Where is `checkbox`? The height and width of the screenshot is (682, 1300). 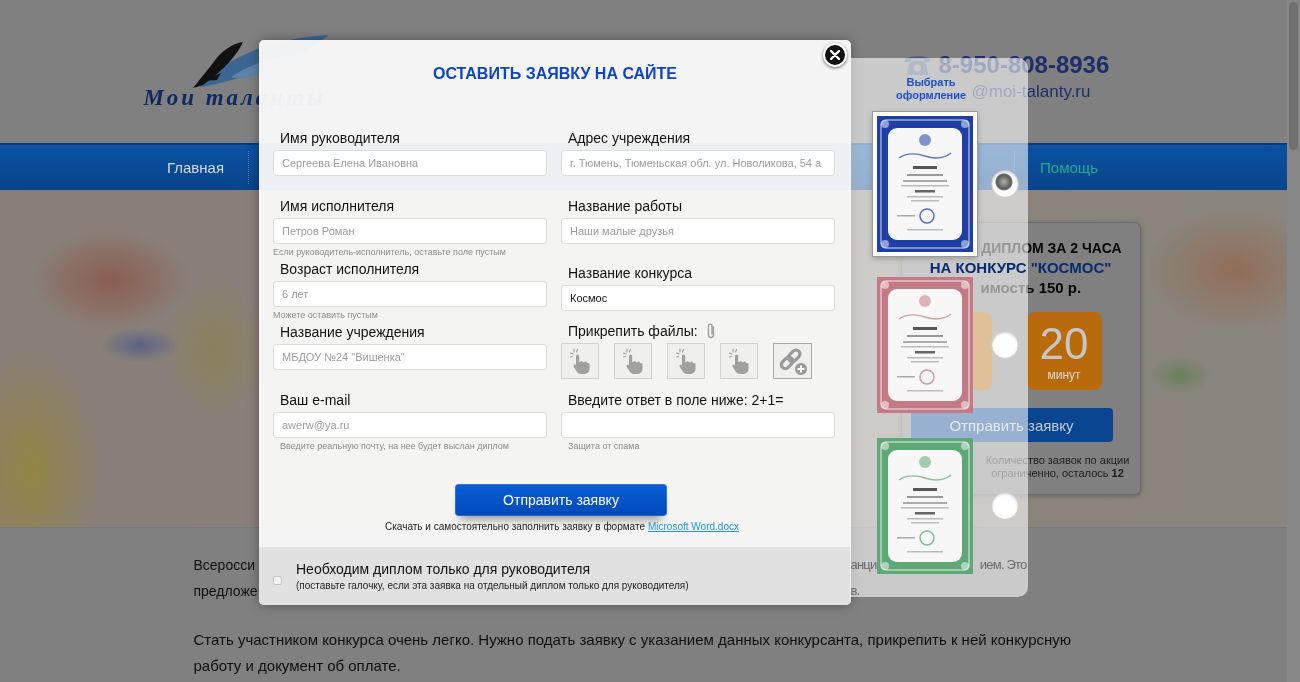
checkbox is located at coordinates (277, 580).